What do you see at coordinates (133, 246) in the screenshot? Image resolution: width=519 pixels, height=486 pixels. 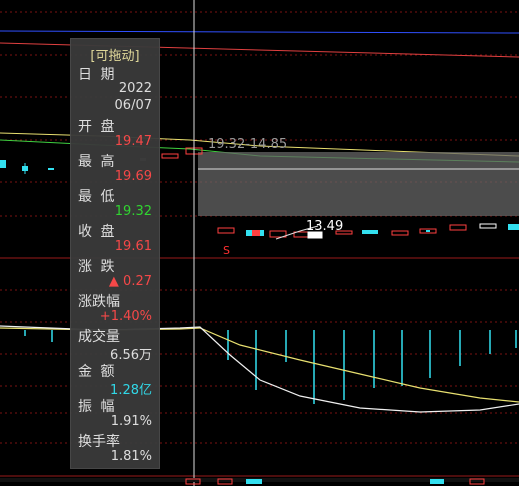 I see `close-value: 19.61` at bounding box center [133, 246].